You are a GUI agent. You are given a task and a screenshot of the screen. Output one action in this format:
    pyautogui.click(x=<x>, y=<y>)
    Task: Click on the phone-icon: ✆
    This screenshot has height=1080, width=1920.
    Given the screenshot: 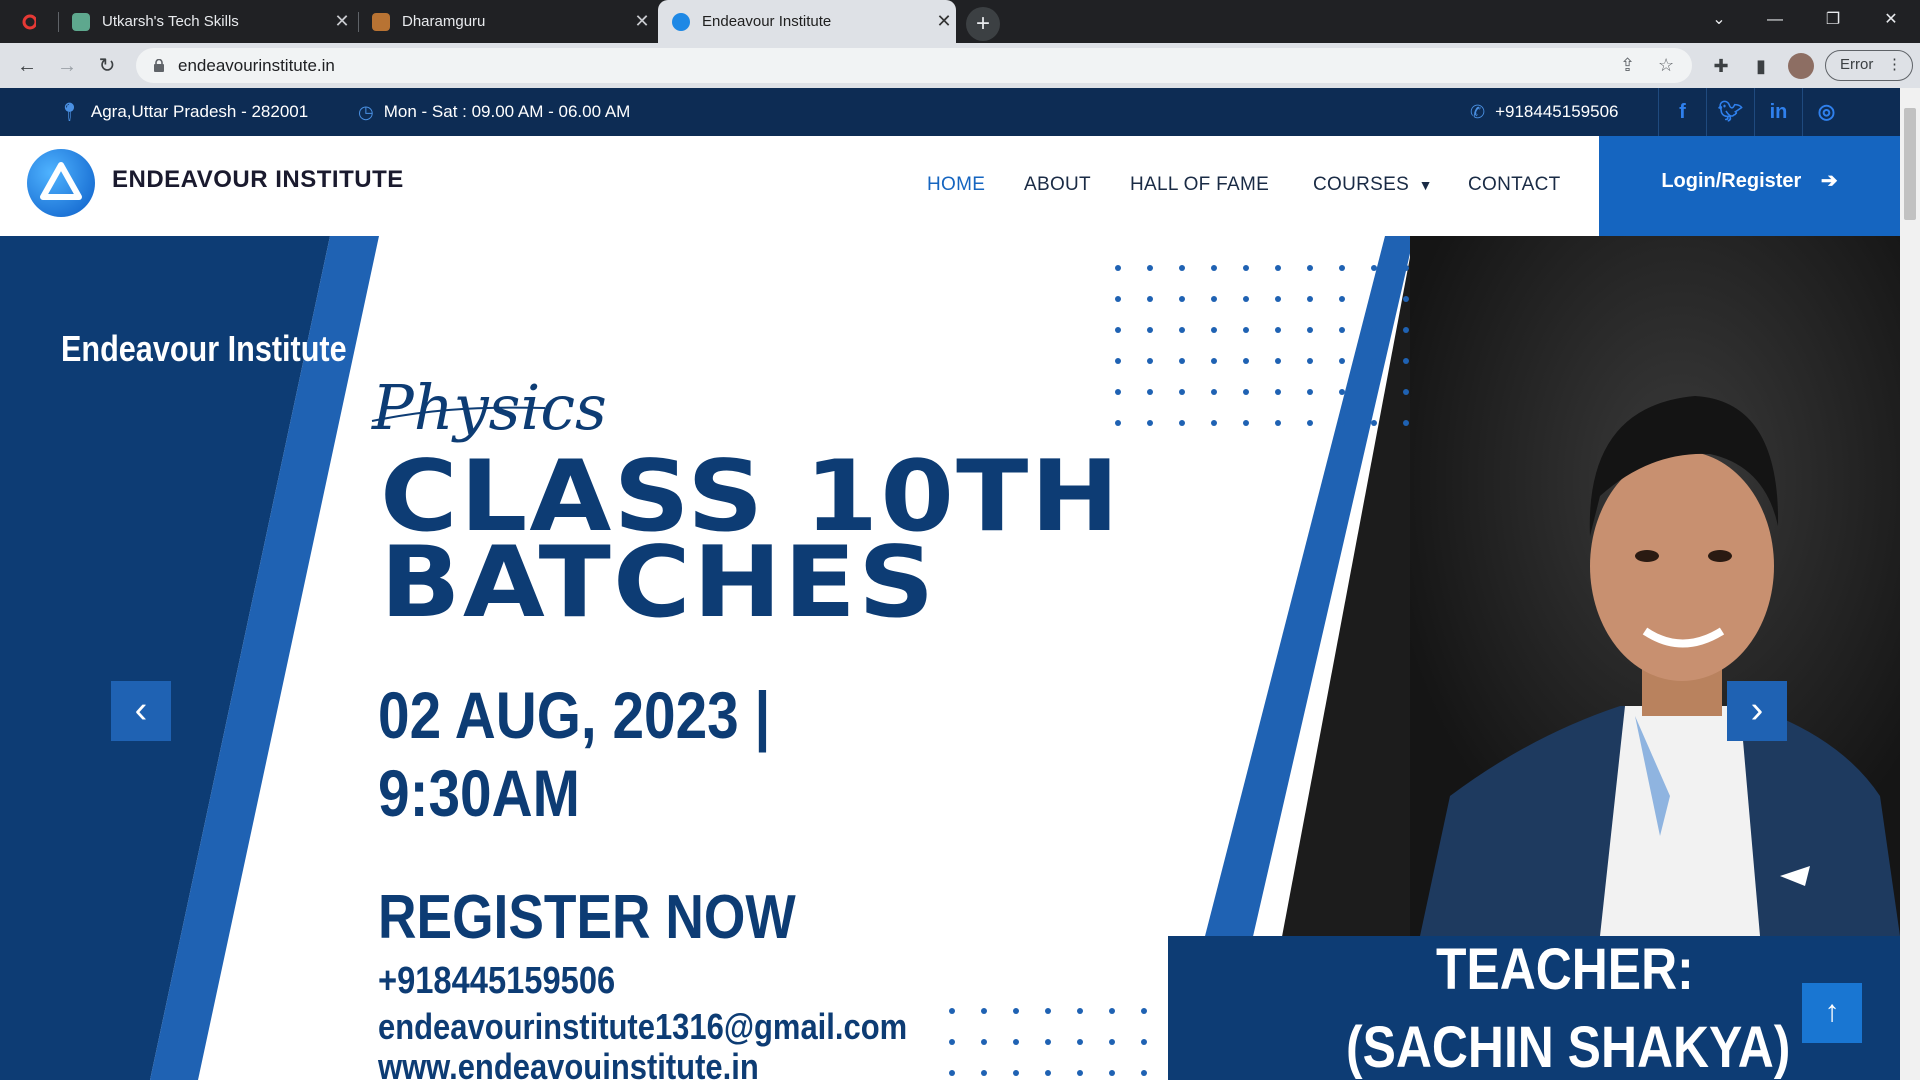 What is the action you would take?
    pyautogui.click(x=1478, y=112)
    